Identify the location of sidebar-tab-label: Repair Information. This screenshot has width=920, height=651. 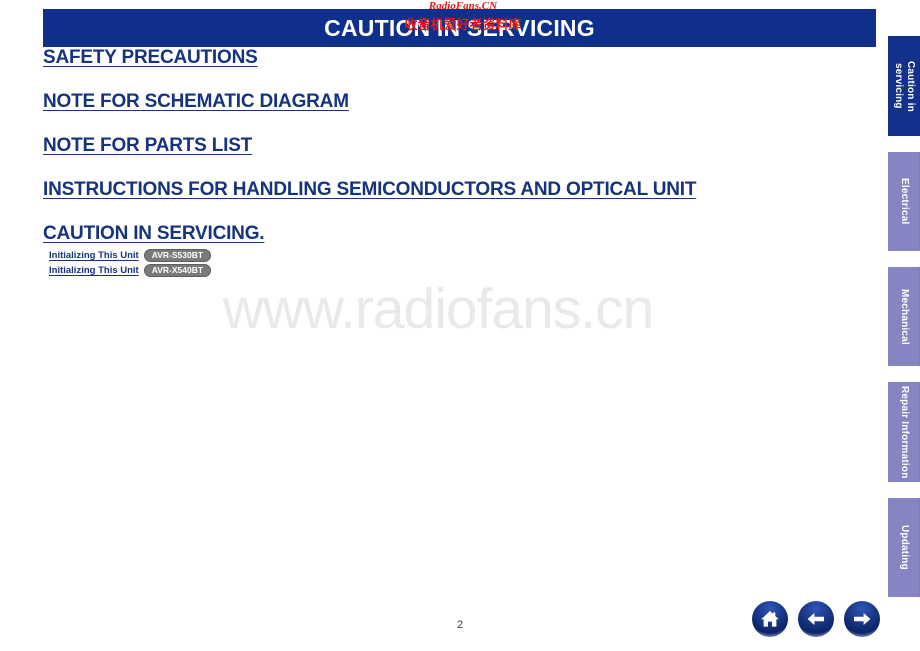
(904, 432).